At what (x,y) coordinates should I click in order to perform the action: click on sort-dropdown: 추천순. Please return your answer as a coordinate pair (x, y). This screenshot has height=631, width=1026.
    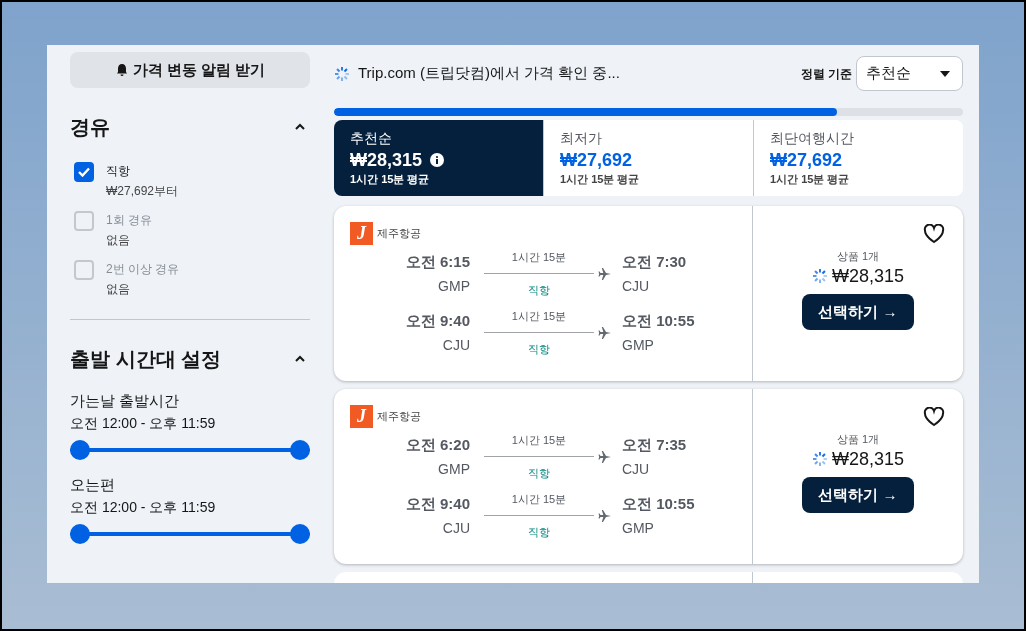
    Looking at the image, I should click on (909, 73).